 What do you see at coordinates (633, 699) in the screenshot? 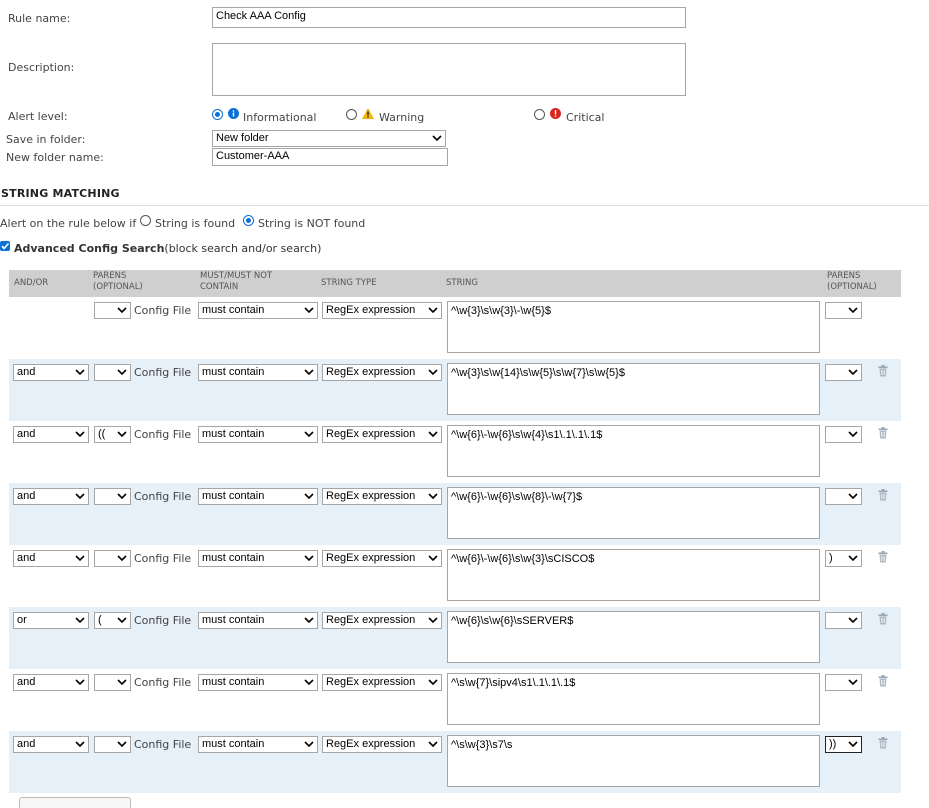
I see `string-textarea: ^\s\w{7}\sipv4\s1\.1\.1\.1$` at bounding box center [633, 699].